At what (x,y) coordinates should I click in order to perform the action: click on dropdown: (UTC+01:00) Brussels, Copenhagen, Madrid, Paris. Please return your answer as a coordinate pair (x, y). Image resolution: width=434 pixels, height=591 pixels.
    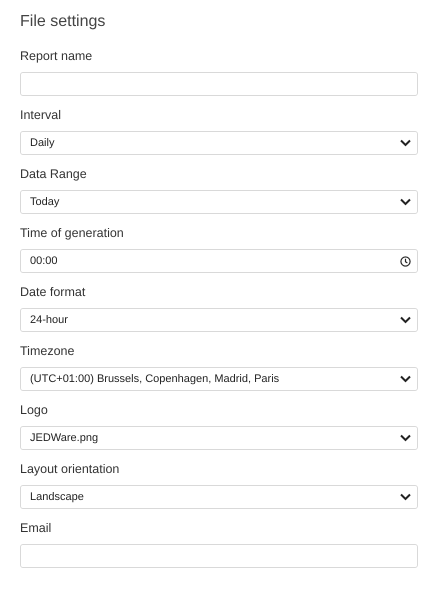
    Looking at the image, I should click on (219, 379).